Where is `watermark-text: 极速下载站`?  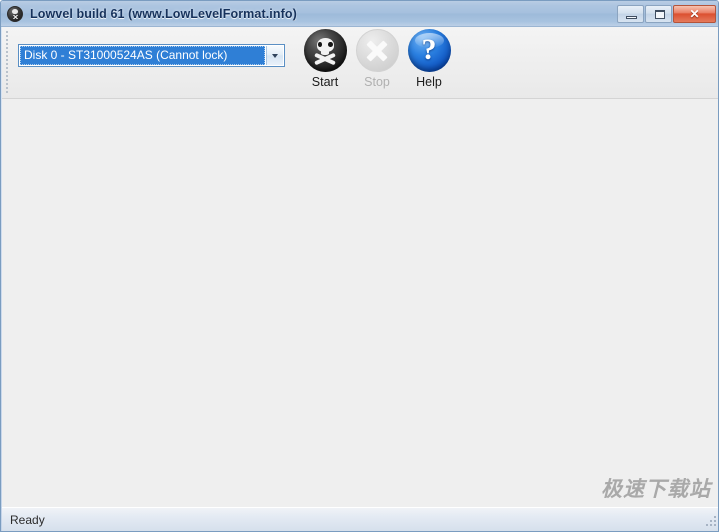
watermark-text: 极速下载站 is located at coordinates (656, 489).